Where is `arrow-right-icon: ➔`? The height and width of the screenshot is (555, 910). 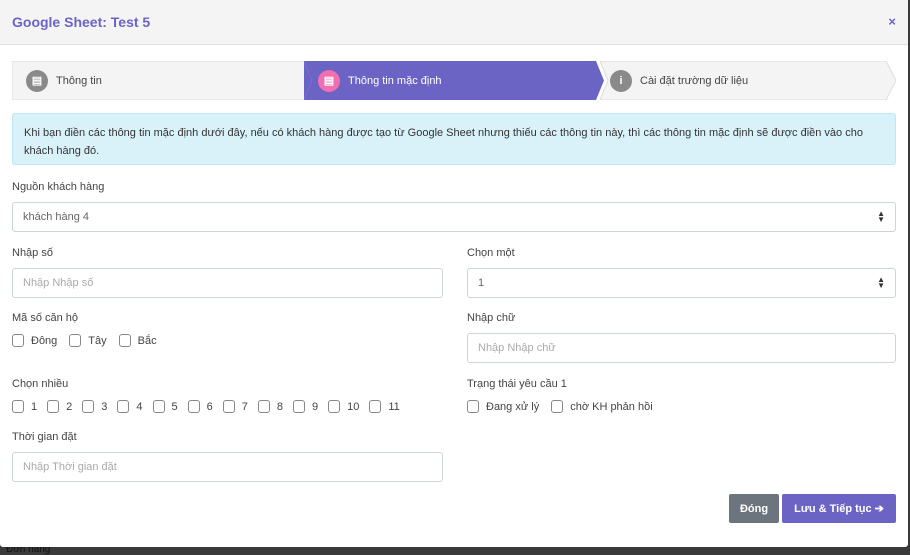
arrow-right-icon: ➔ is located at coordinates (879, 509).